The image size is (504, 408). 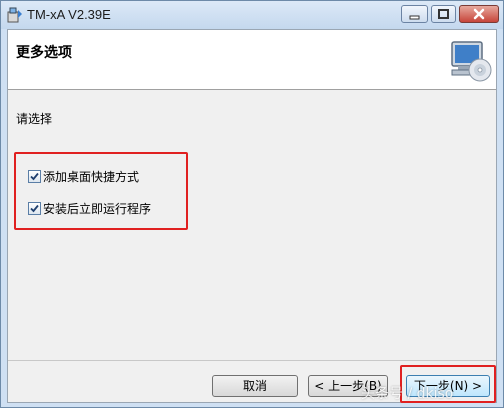 I want to click on highlight-box-options, so click(x=101, y=191).